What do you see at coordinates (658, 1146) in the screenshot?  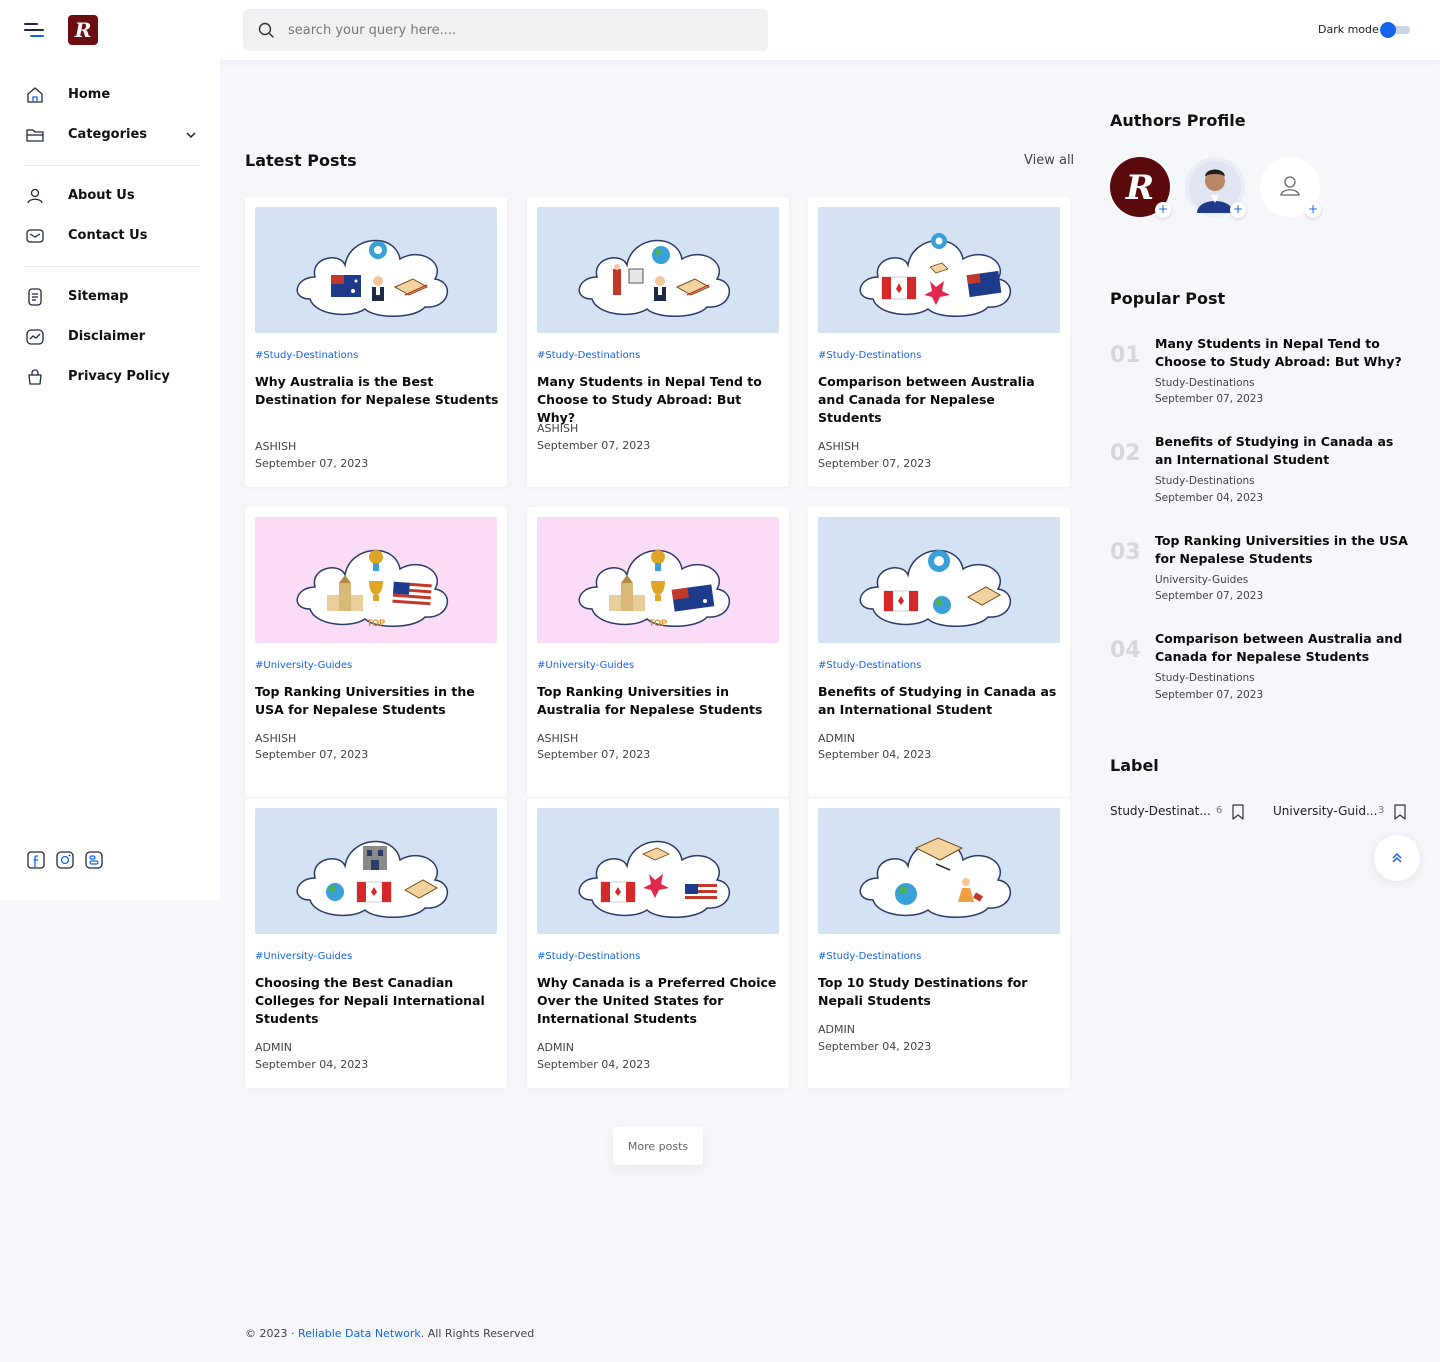 I see `more-posts-button: More posts` at bounding box center [658, 1146].